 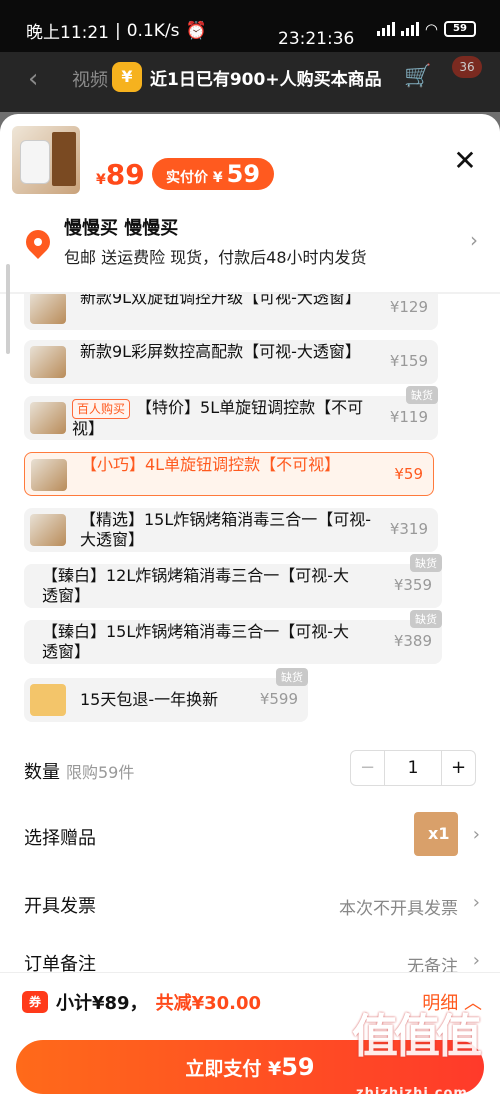 I want to click on sku-option: 百人购买 【特价】5L单旋钮调控款【不可视】 ¥119 缺货, so click(x=231, y=413).